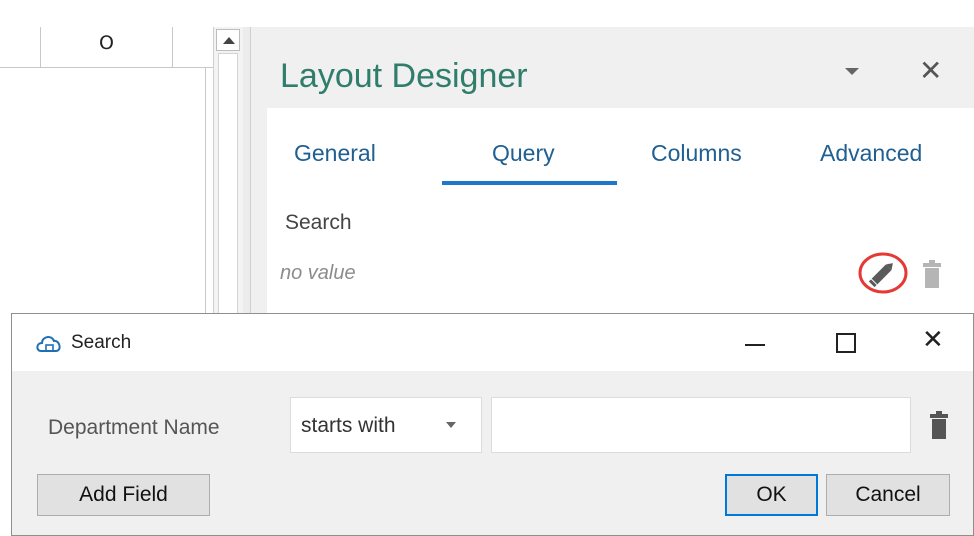 The width and height of the screenshot is (974, 536). I want to click on column-header-o: O, so click(106, 47).